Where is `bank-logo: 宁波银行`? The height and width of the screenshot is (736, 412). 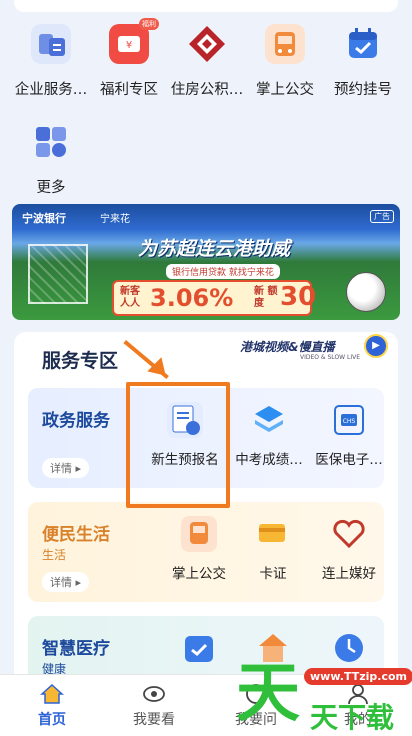
bank-logo: 宁波银行 is located at coordinates (44, 218).